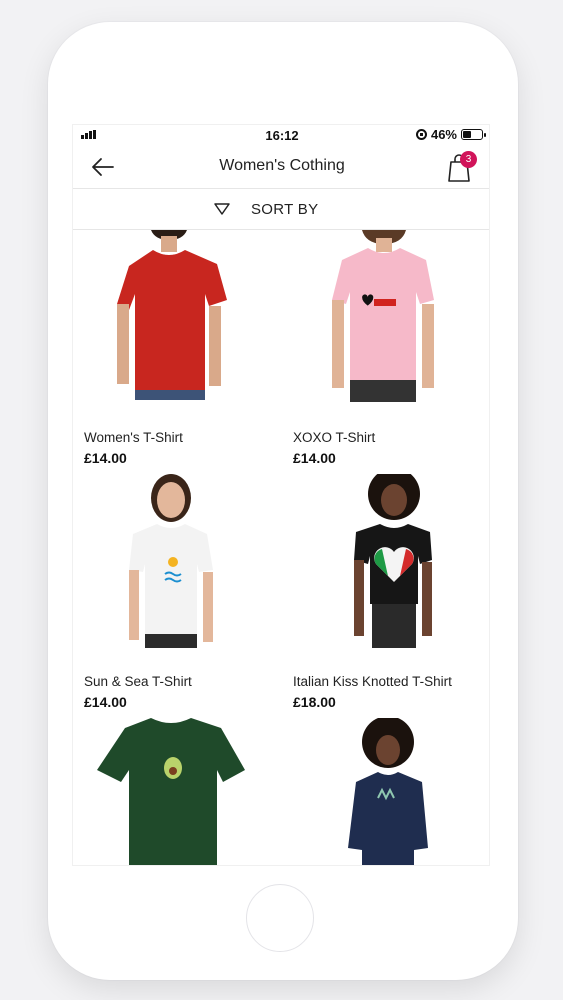  What do you see at coordinates (468, 159) in the screenshot?
I see `cart-count-badge: 3` at bounding box center [468, 159].